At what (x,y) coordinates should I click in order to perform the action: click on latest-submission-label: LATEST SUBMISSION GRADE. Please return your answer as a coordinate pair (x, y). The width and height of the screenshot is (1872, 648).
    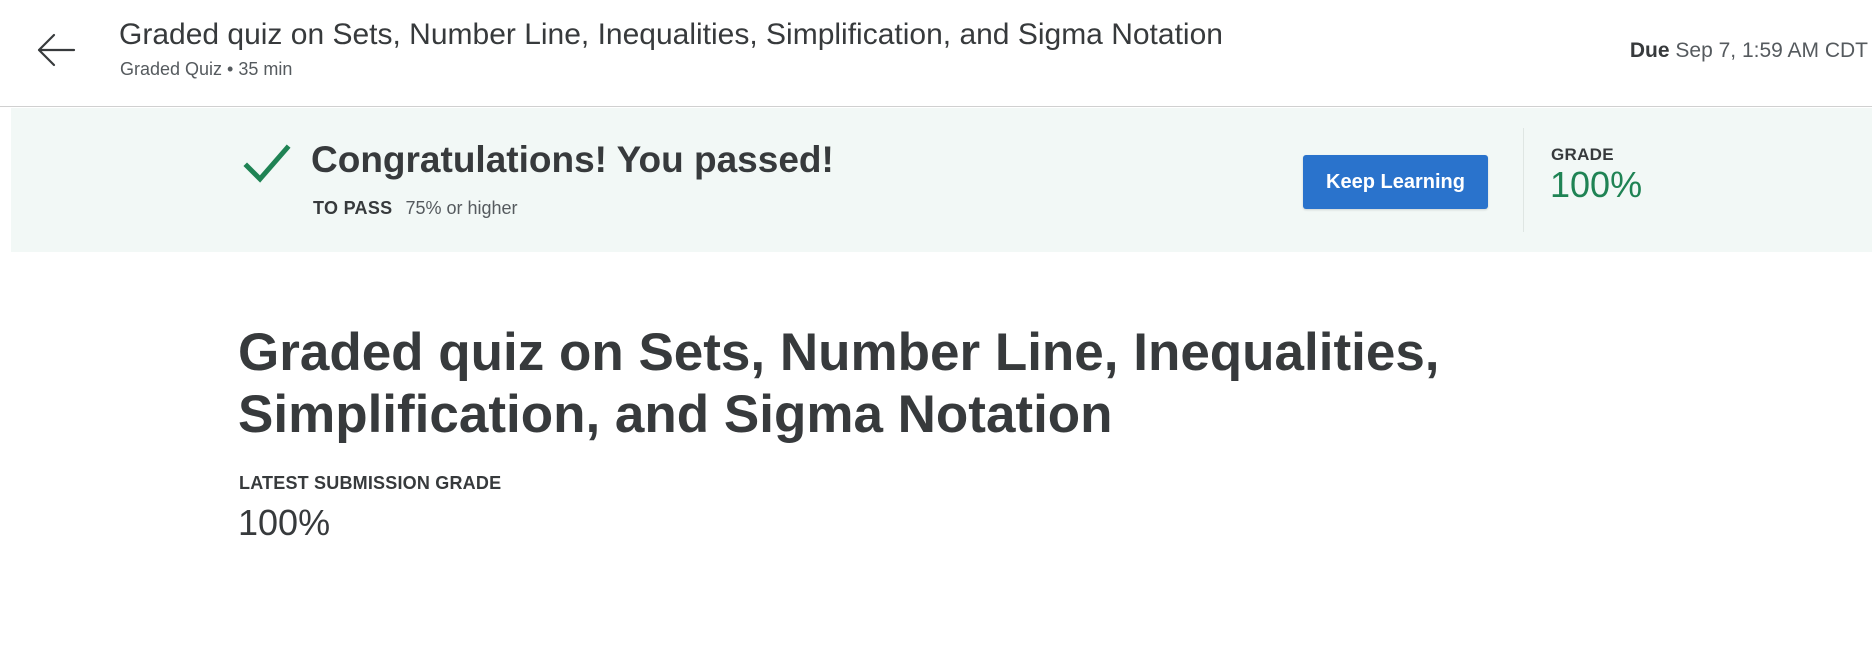
    Looking at the image, I should click on (370, 483).